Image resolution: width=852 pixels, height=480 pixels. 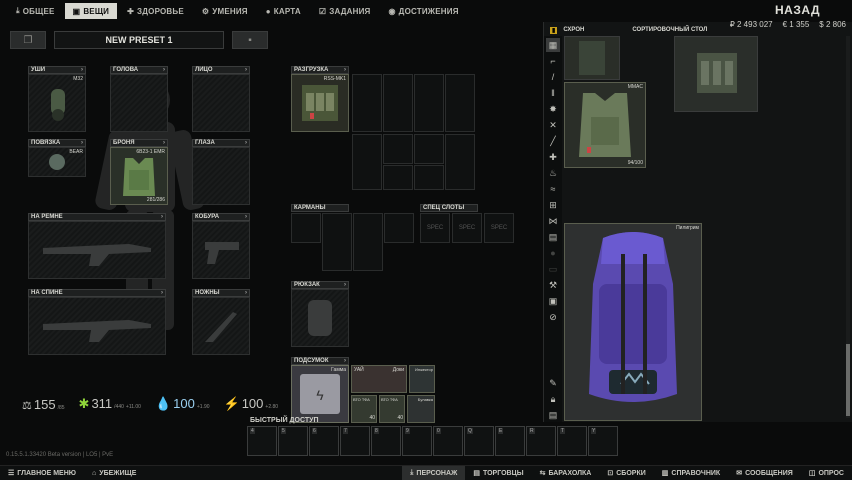 What do you see at coordinates (553, 141) in the screenshot?
I see `stick-icon: ╱` at bounding box center [553, 141].